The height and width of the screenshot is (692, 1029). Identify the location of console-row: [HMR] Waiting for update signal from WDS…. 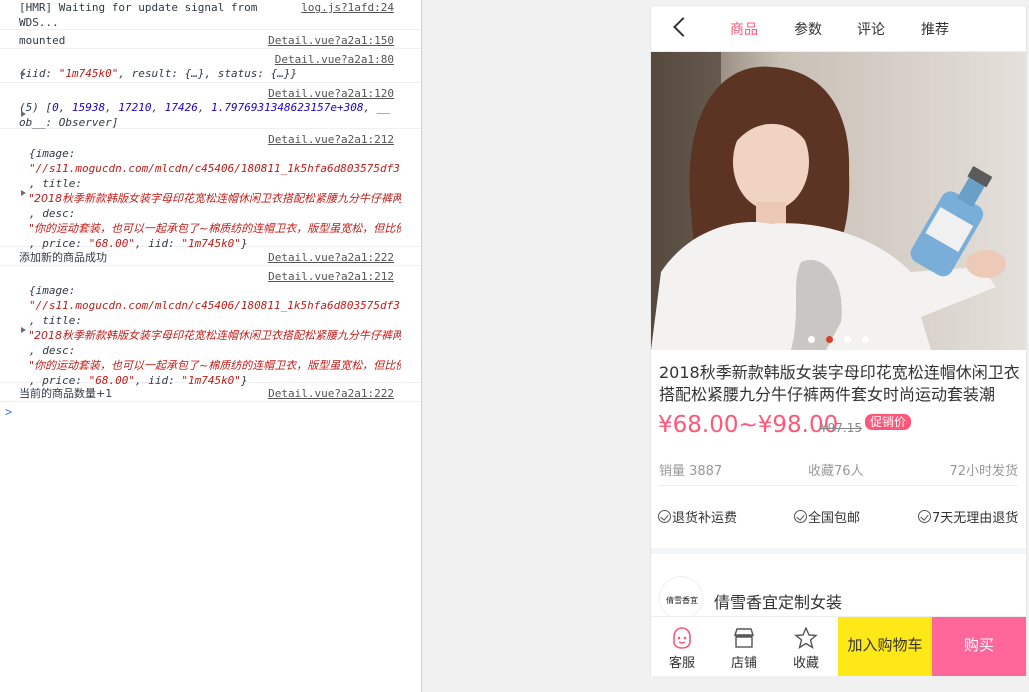
(210, 15).